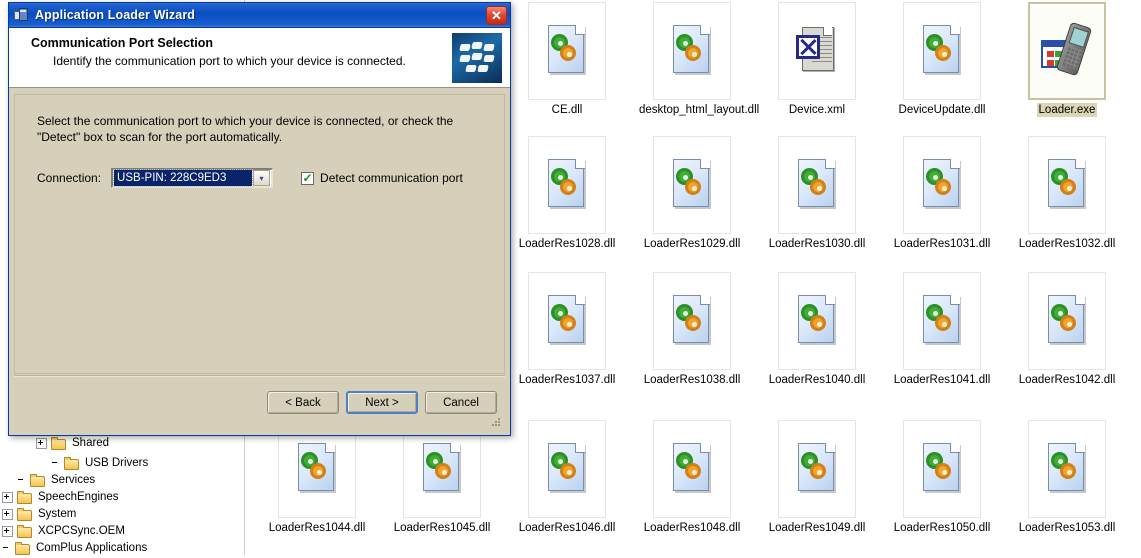 Image resolution: width=1141 pixels, height=558 pixels. I want to click on tree-item-label: Services, so click(73, 480).